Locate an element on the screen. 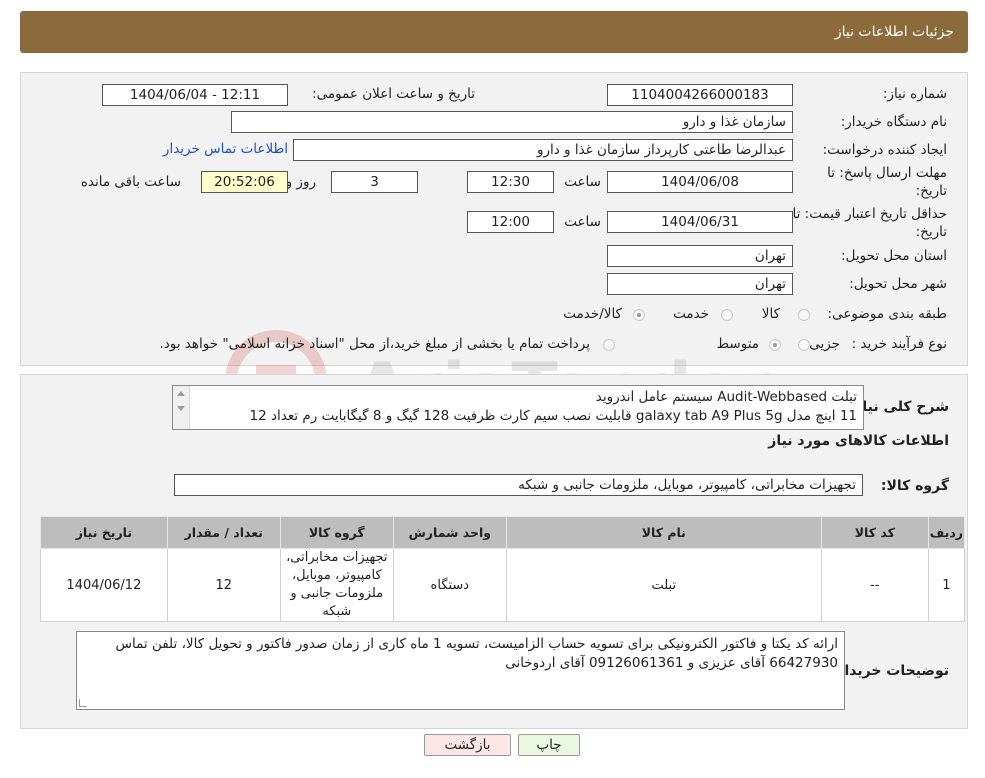  validity-date-field: 1404/06/31 is located at coordinates (700, 222).